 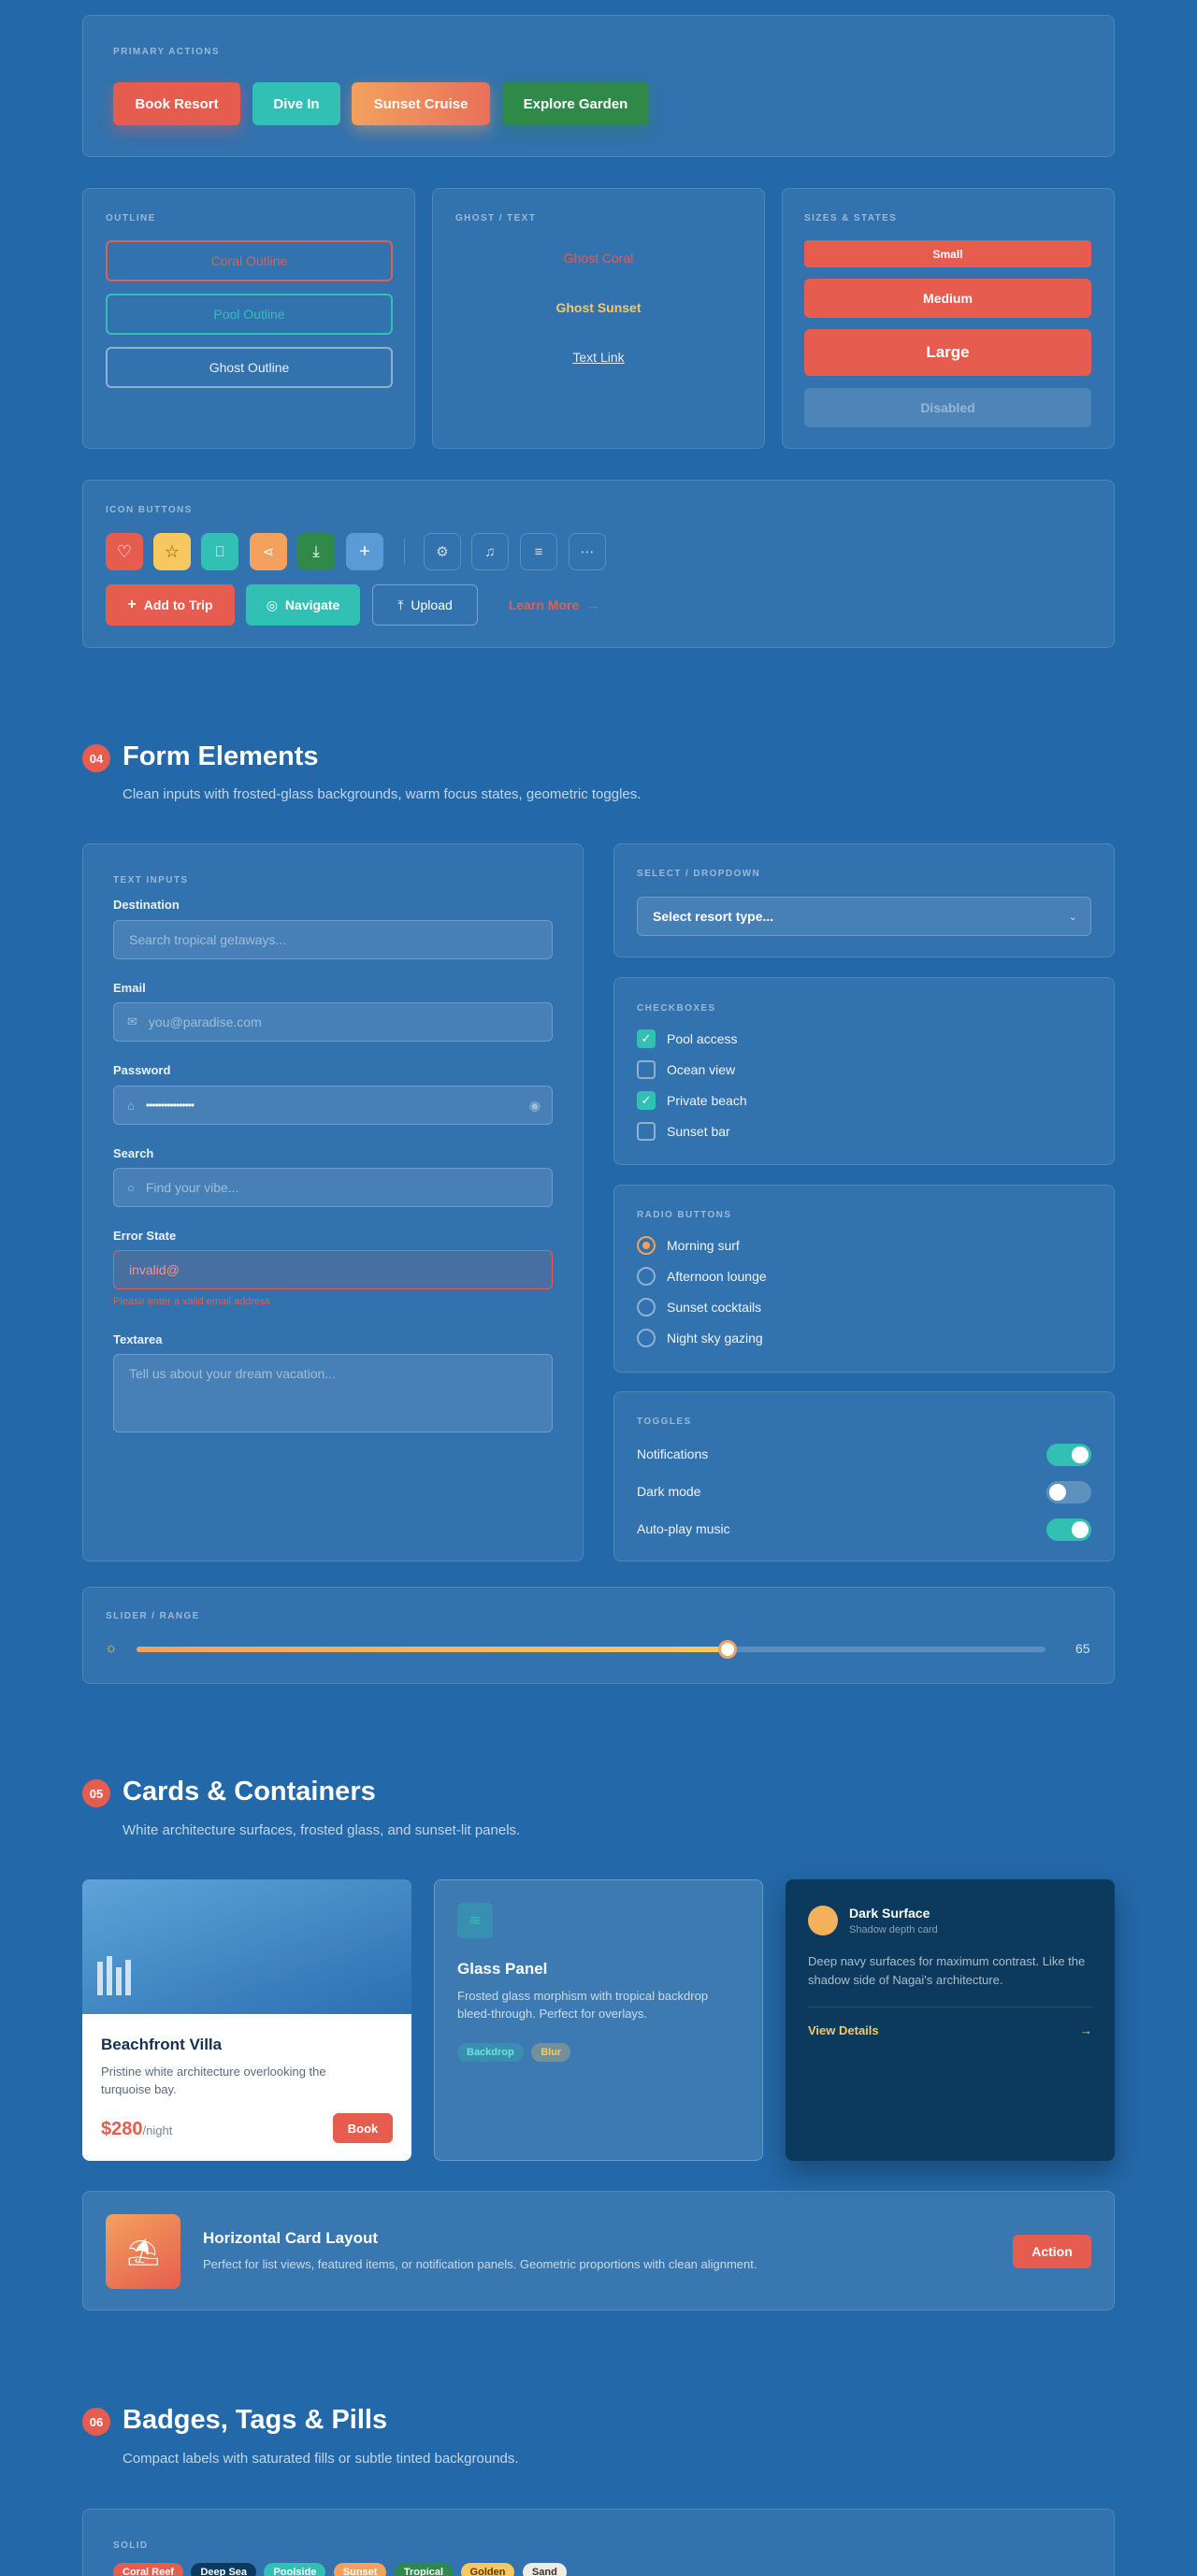 I want to click on pool-access-checkbox: ✓, so click(x=646, y=1039).